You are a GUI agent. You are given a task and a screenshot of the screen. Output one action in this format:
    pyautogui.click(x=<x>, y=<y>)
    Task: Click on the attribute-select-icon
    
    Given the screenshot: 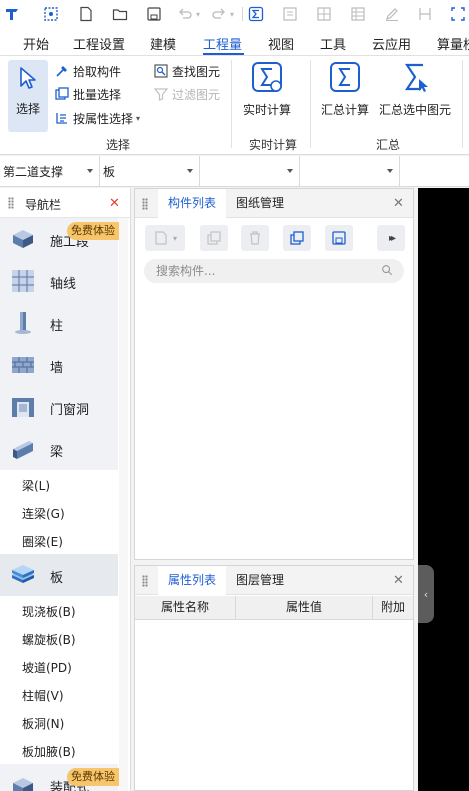 What is the action you would take?
    pyautogui.click(x=61, y=118)
    